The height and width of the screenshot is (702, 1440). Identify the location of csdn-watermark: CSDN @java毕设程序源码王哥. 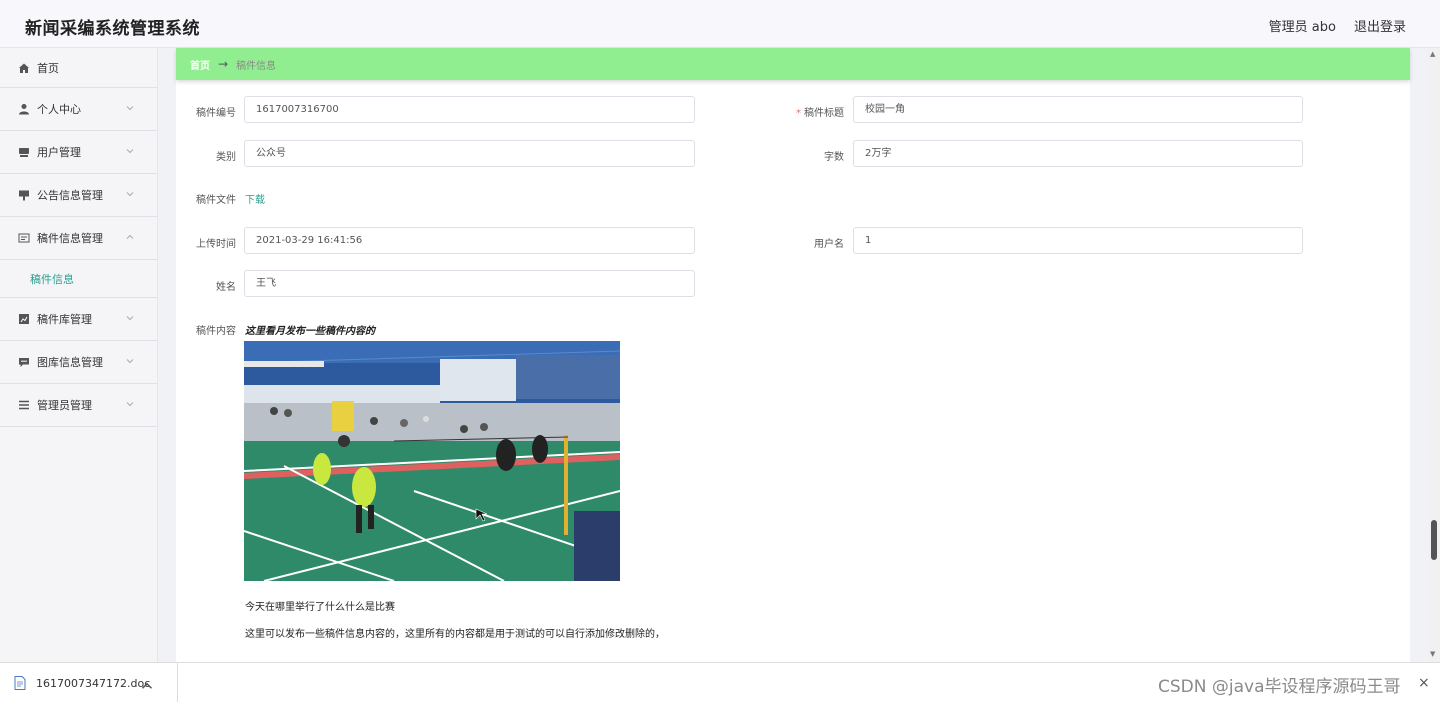
(1279, 687).